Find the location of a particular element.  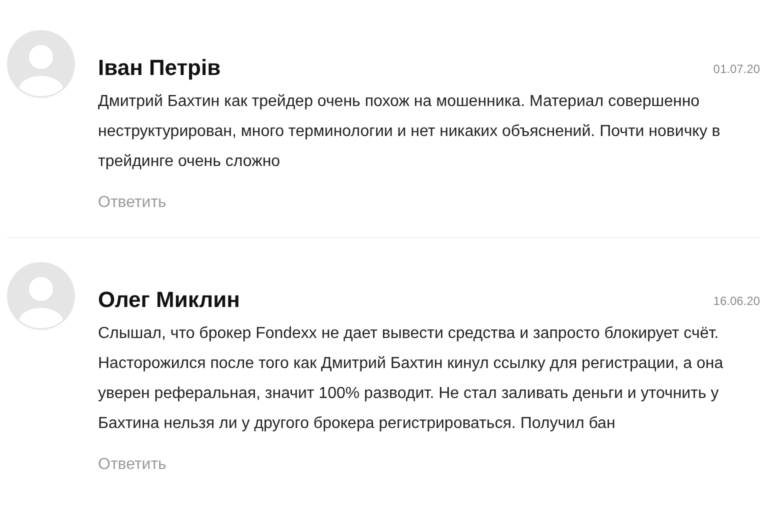

author-name: Іван Петрів is located at coordinates (159, 68).